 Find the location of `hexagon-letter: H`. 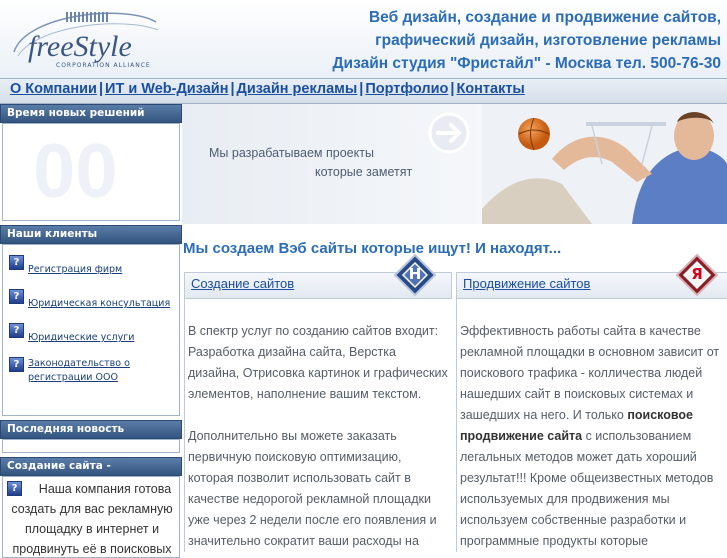

hexagon-letter: H is located at coordinates (415, 274).